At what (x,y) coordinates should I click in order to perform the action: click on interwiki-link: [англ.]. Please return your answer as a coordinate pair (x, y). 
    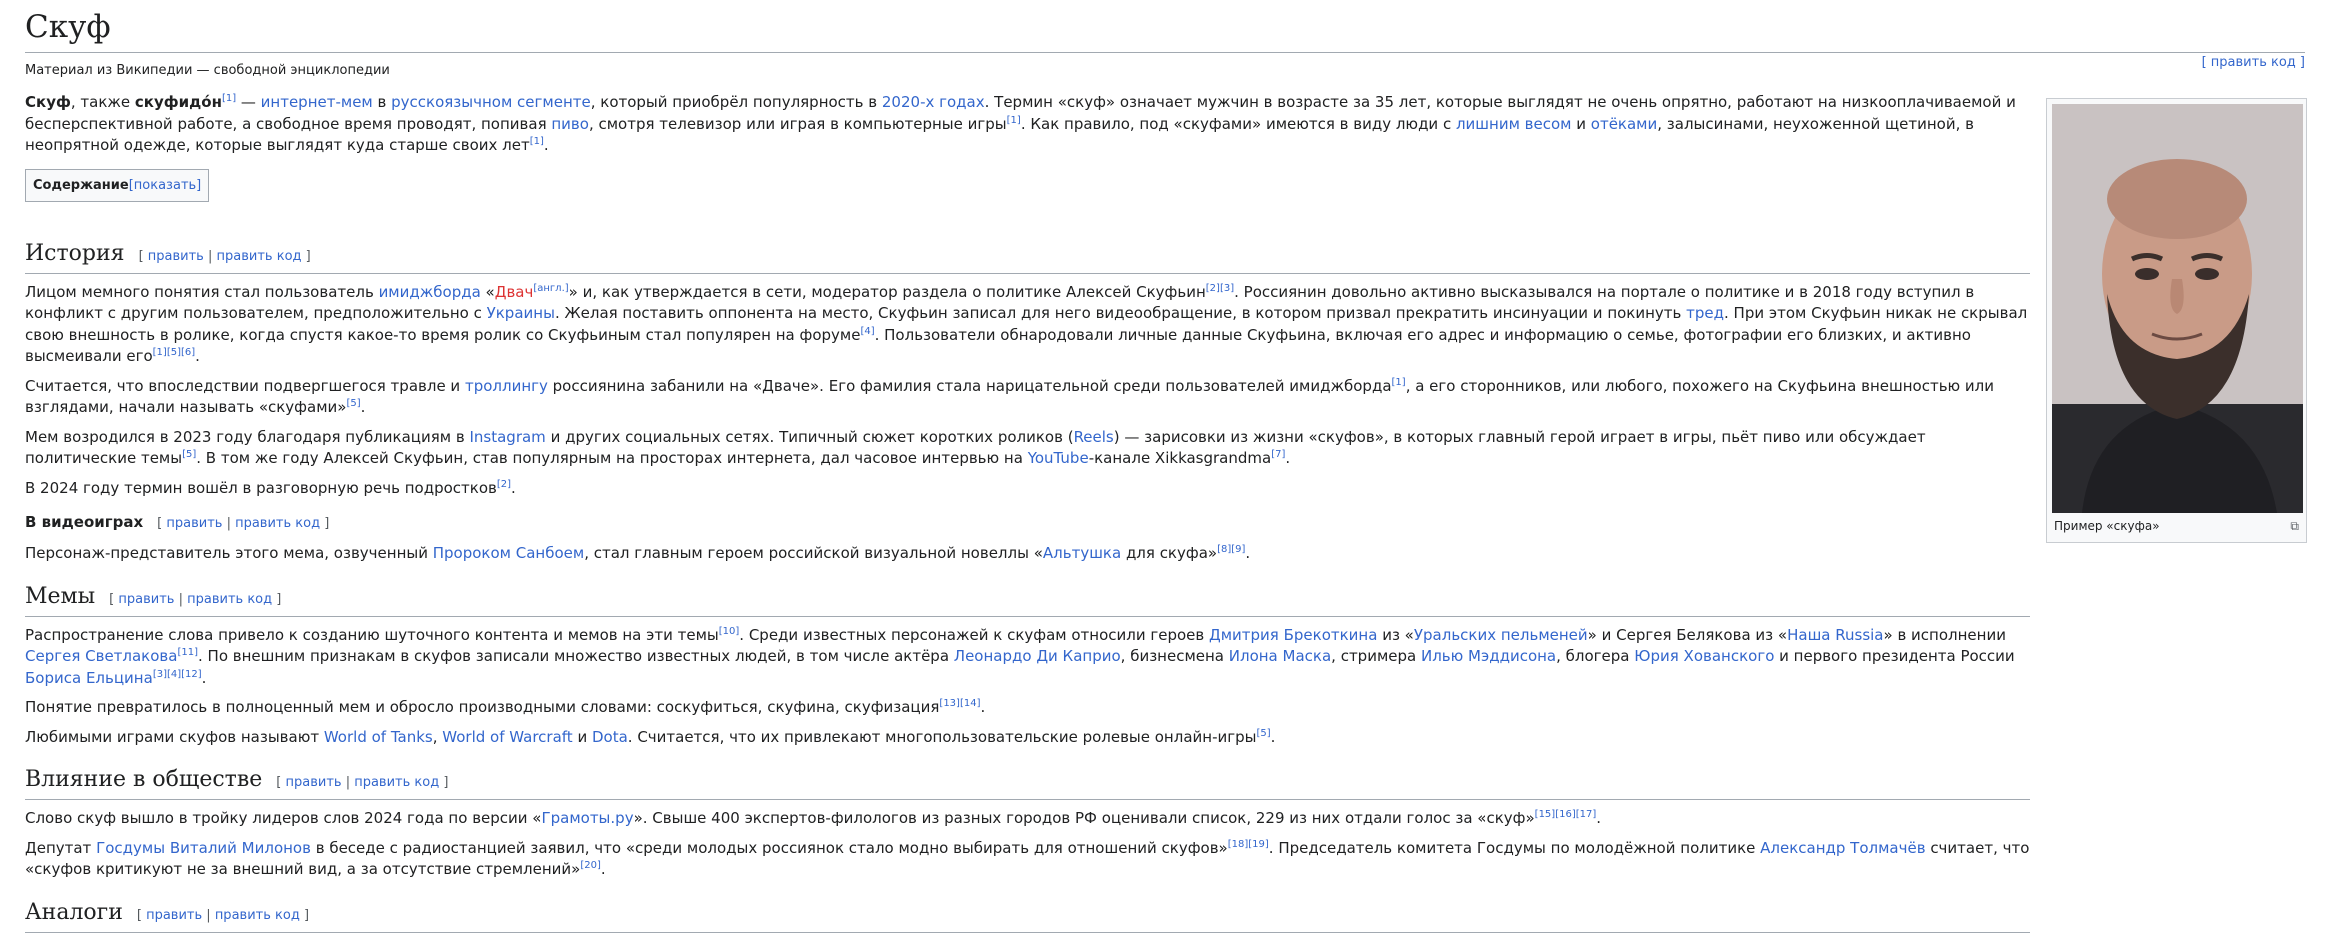
    Looking at the image, I should click on (550, 288).